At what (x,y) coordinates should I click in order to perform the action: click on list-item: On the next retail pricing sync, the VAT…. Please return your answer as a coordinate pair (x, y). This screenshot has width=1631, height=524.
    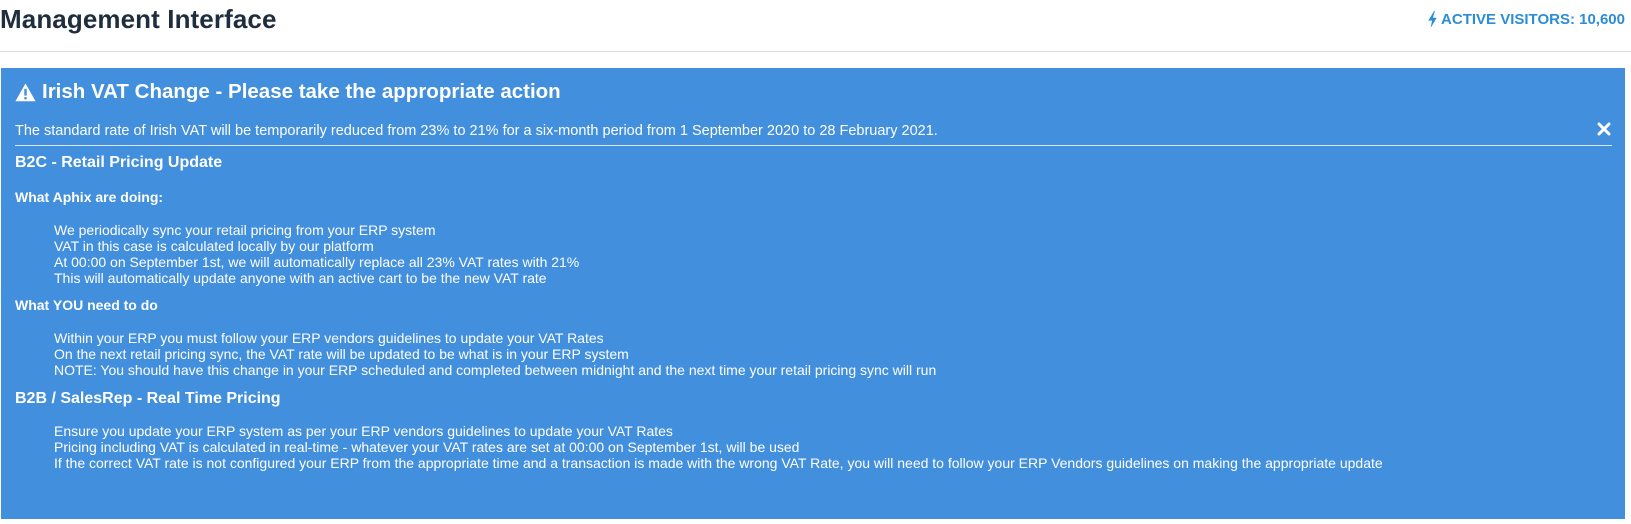
    Looking at the image, I should click on (341, 354).